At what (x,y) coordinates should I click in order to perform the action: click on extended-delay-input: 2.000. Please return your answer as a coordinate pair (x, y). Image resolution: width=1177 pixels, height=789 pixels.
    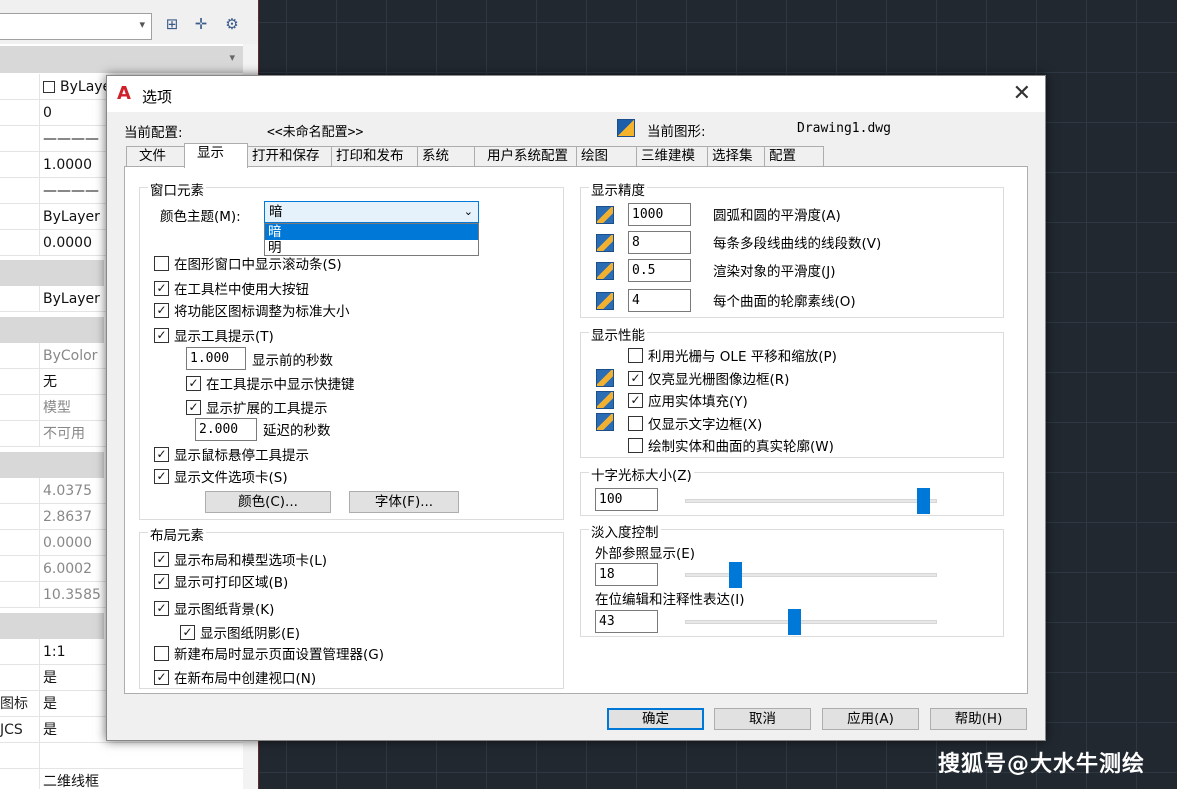
    Looking at the image, I should click on (226, 429).